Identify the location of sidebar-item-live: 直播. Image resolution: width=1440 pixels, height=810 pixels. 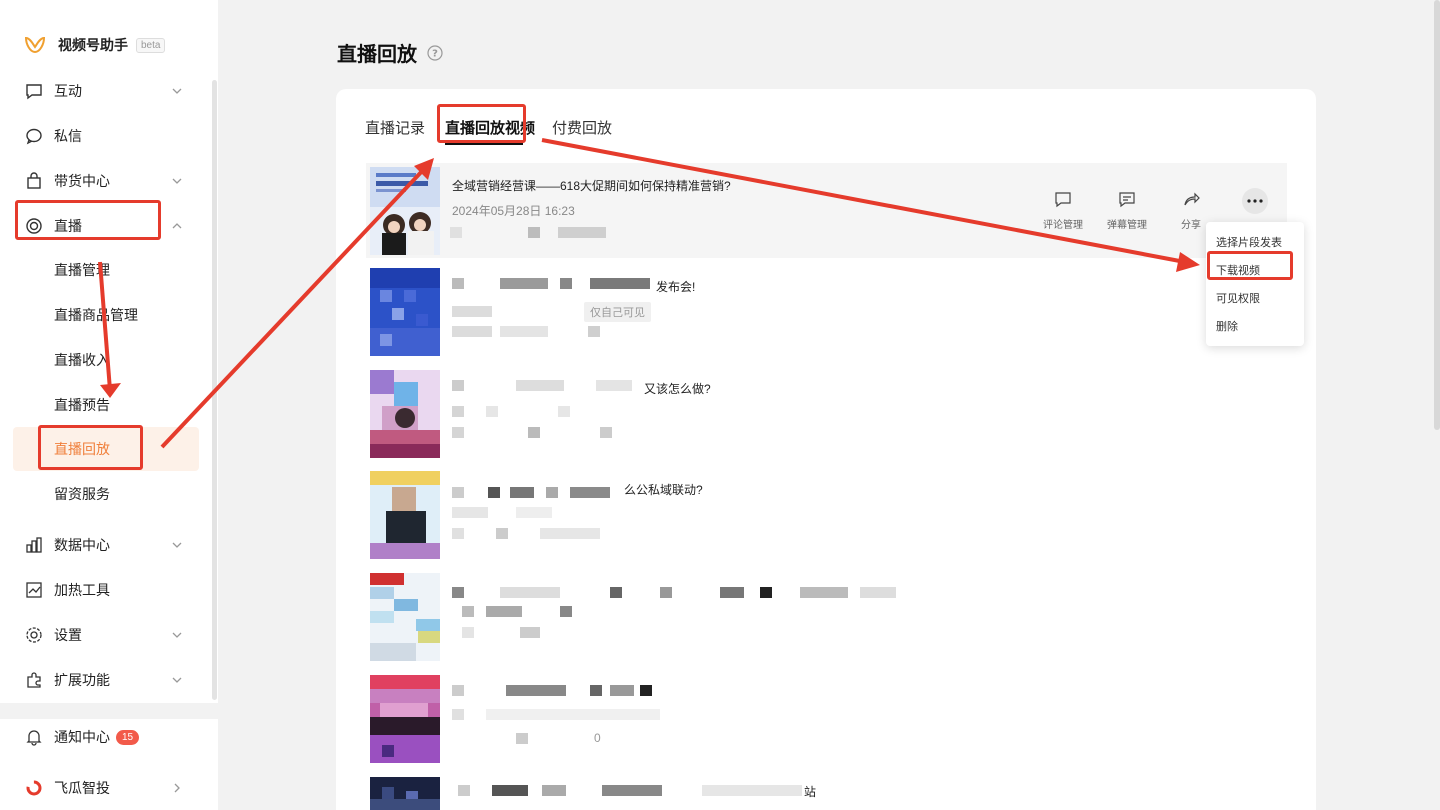
(109, 226).